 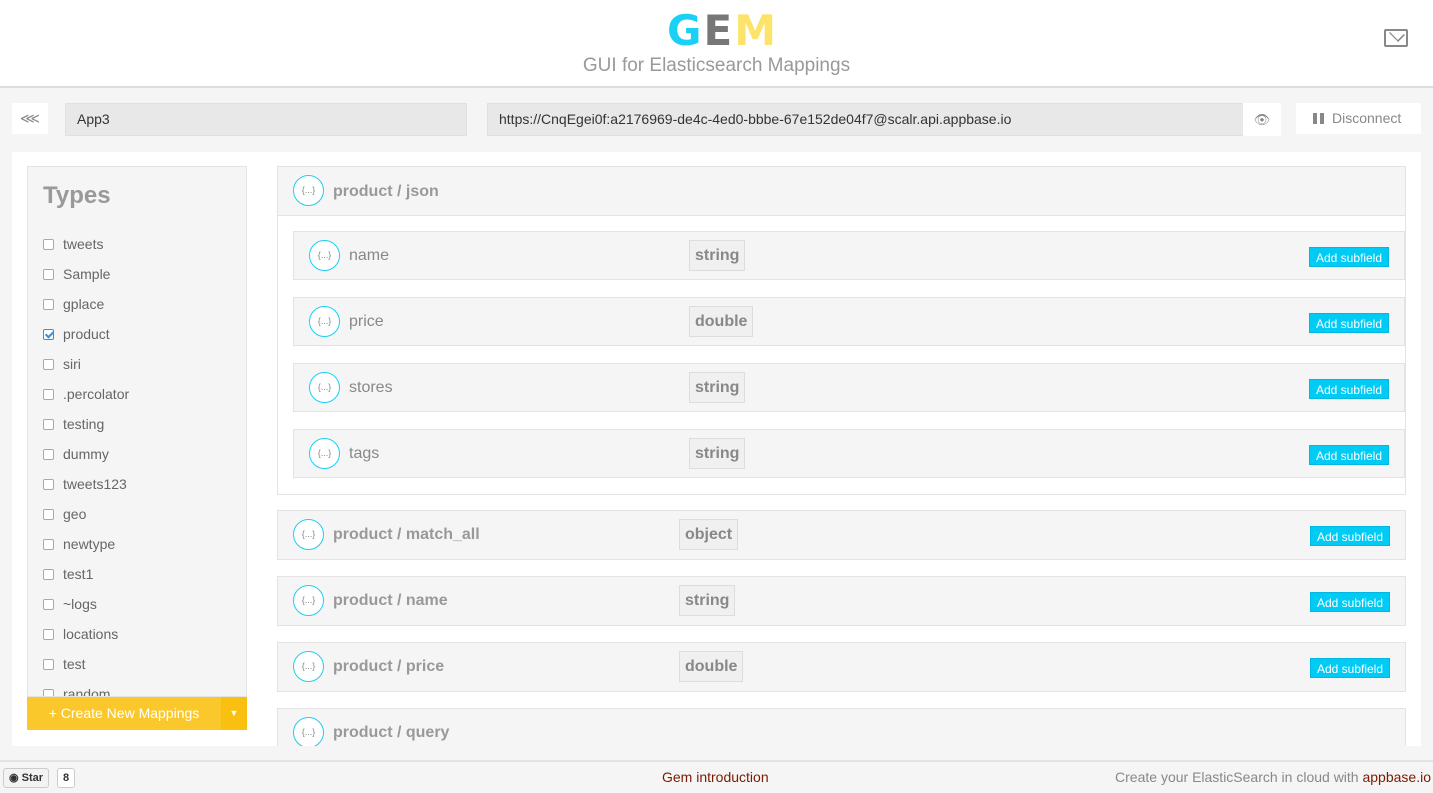 I want to click on type-label: .percolator, so click(x=96, y=394).